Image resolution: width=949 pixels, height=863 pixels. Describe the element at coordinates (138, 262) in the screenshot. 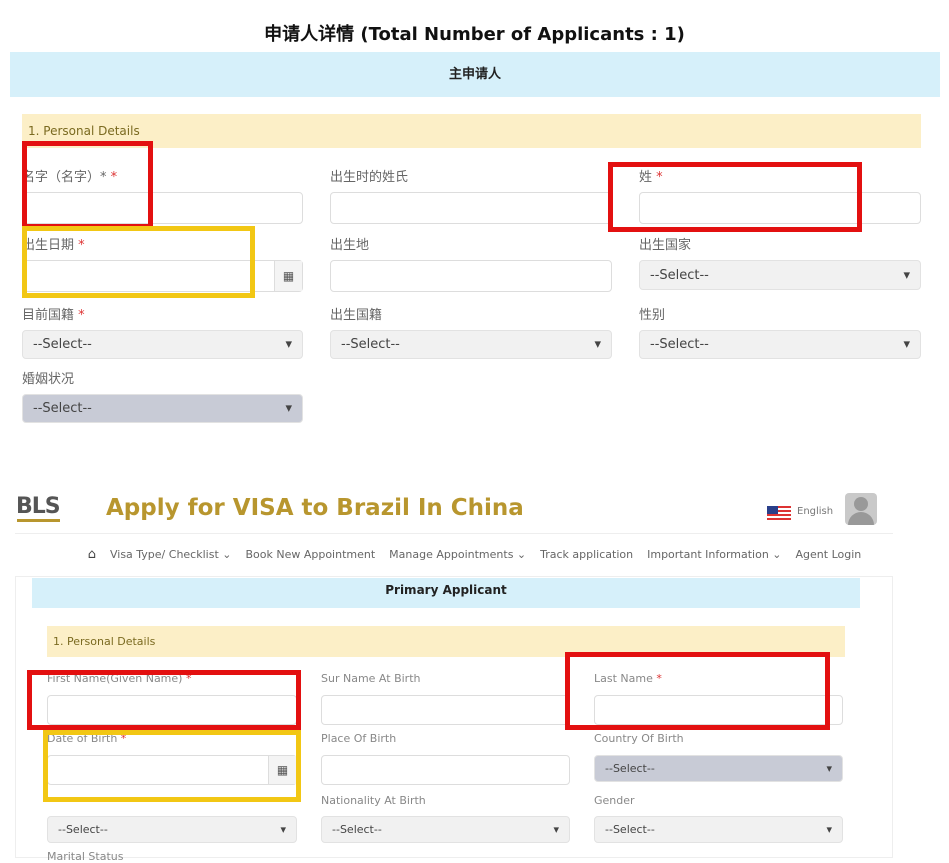

I see `highlight-dob` at that location.